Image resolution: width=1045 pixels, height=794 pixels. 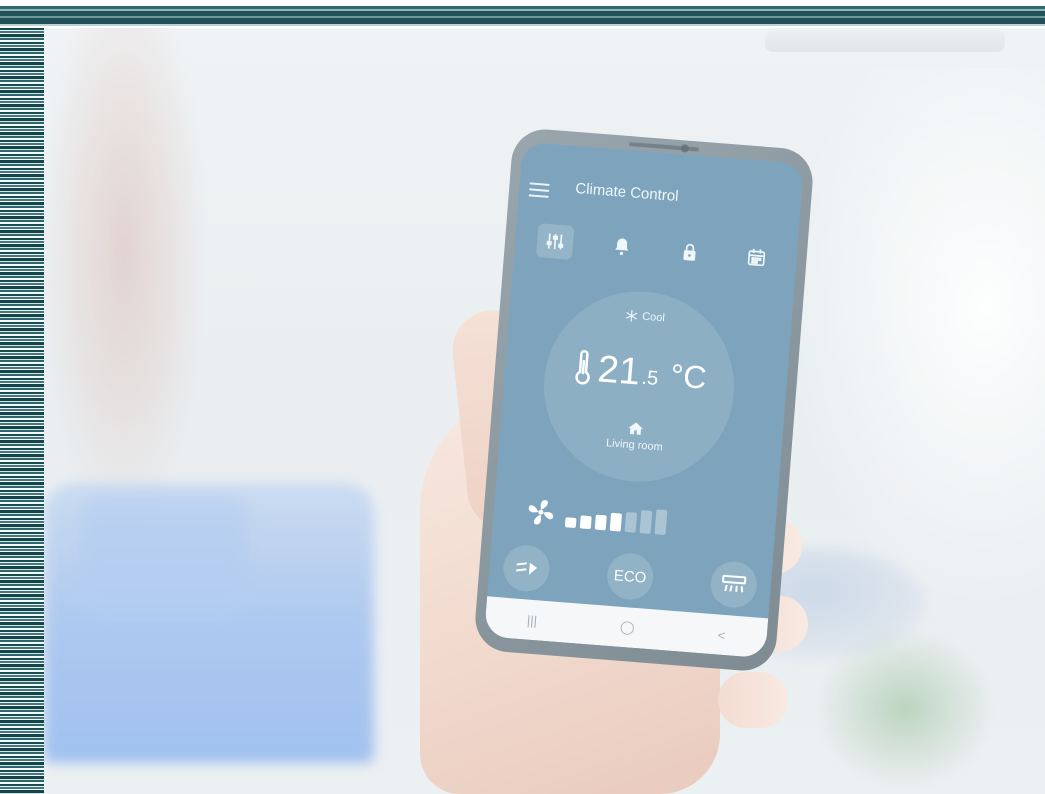 What do you see at coordinates (539, 190) in the screenshot?
I see `hamburger-menu-icon` at bounding box center [539, 190].